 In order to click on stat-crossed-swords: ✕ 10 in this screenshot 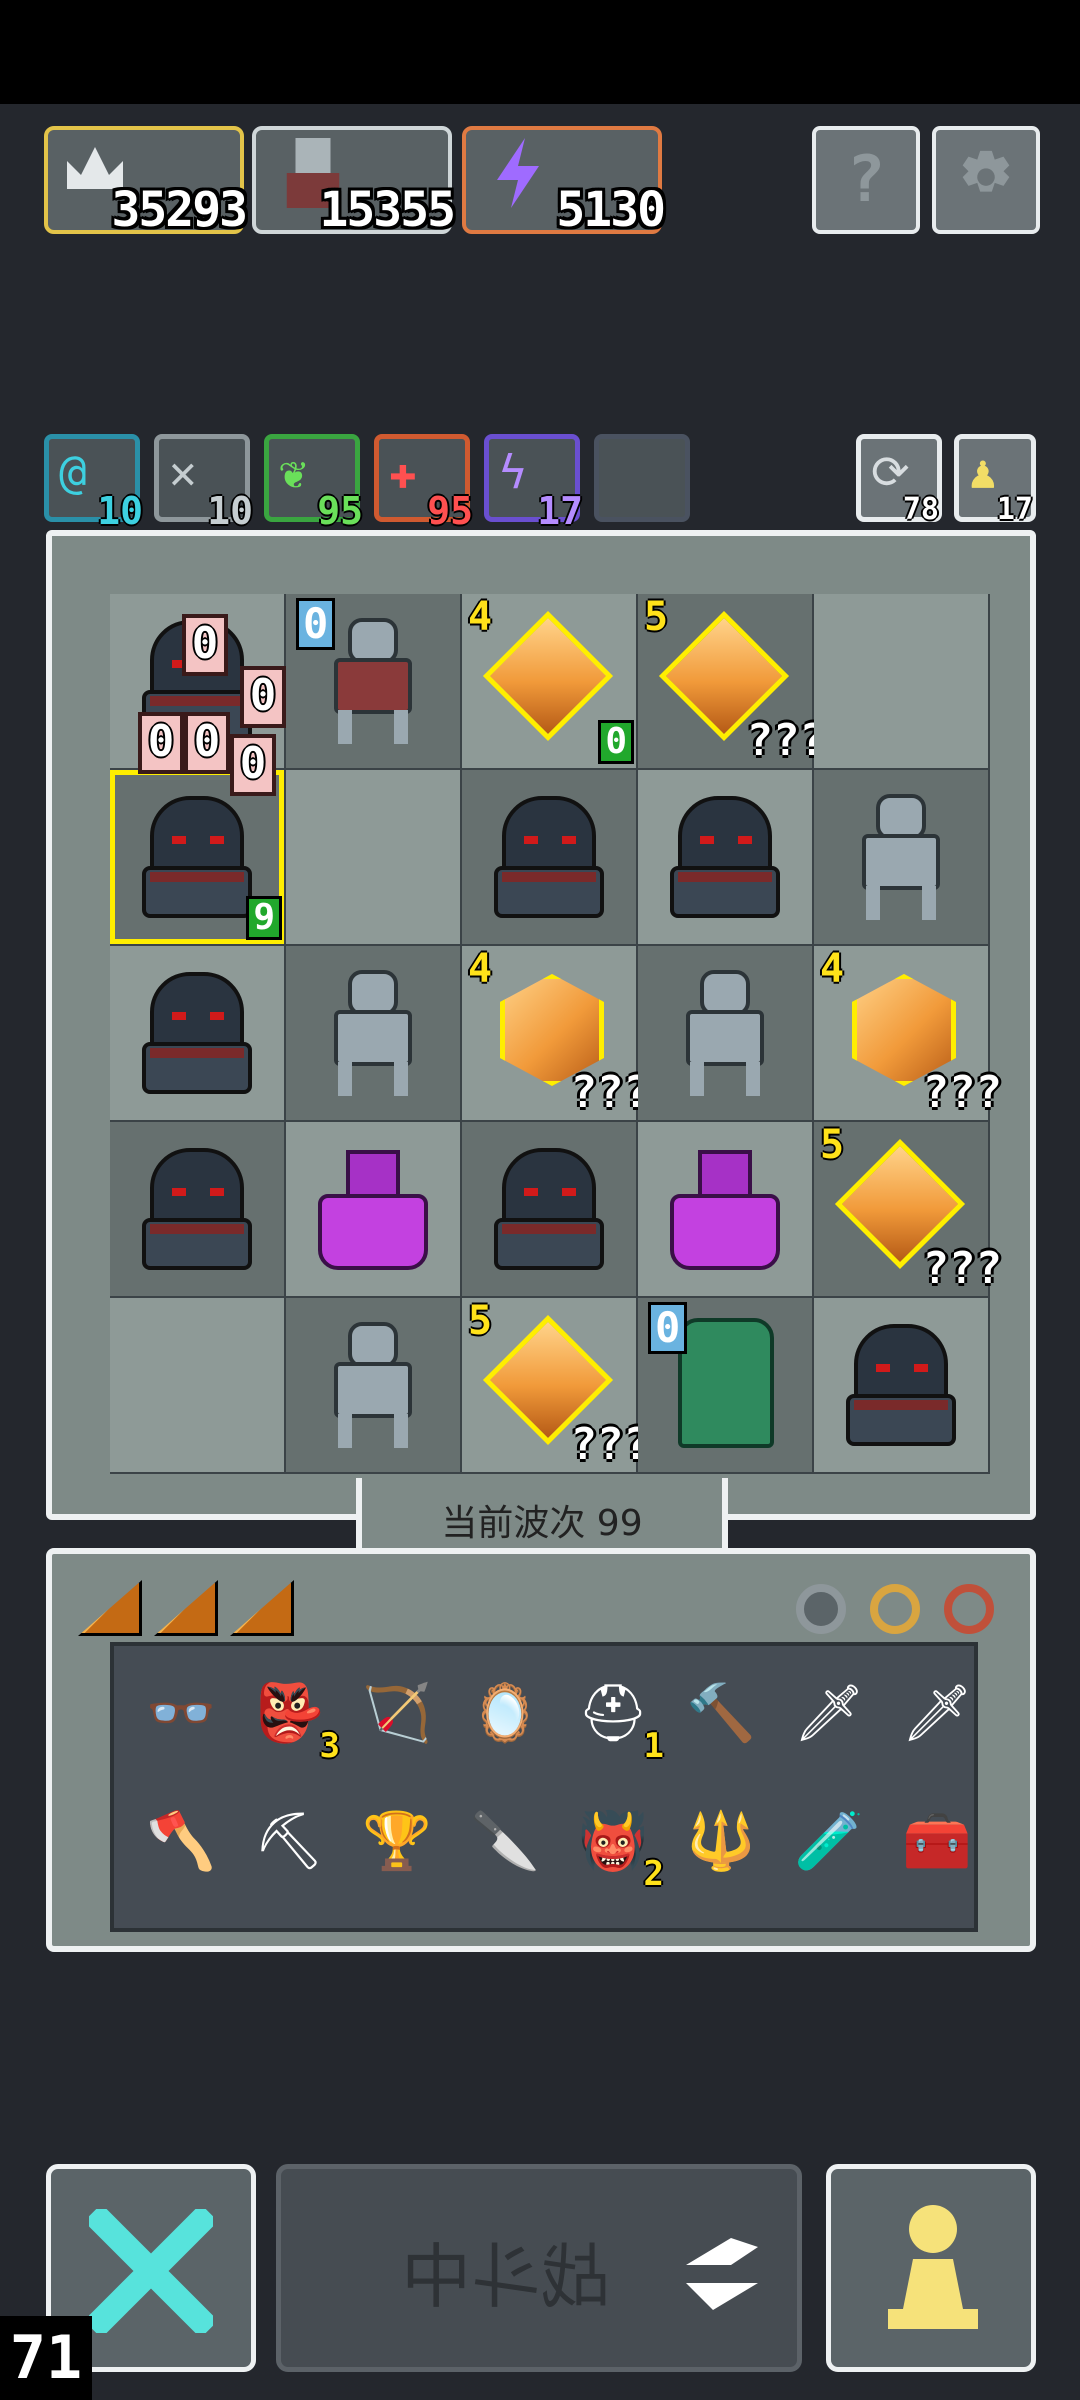, I will do `click(203, 483)`.